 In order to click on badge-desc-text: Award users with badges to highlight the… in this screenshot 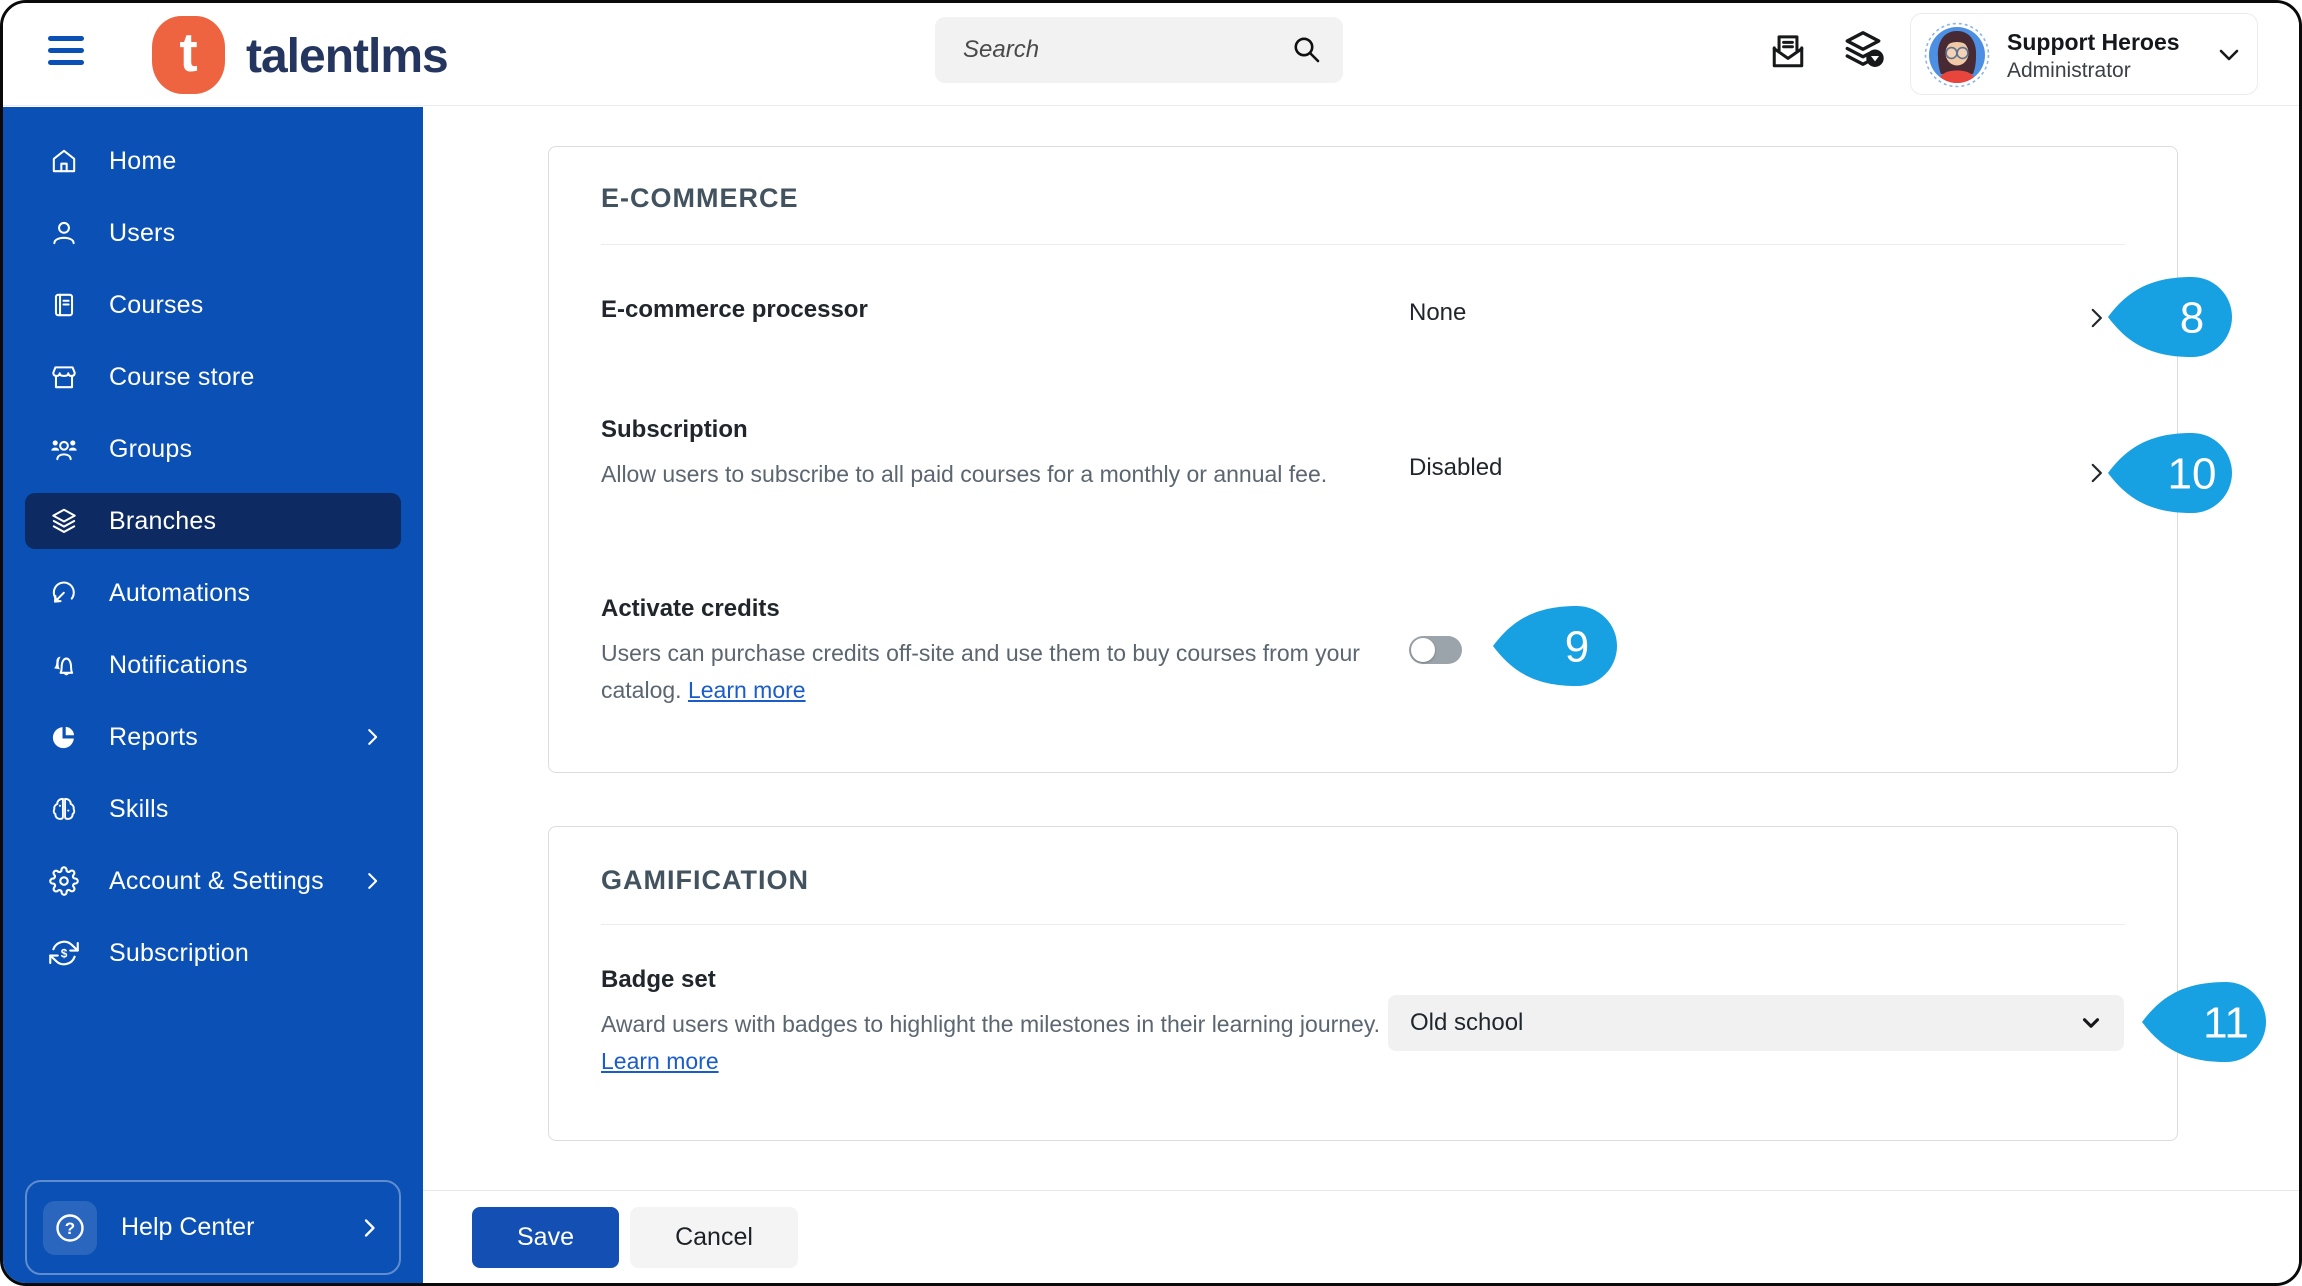, I will do `click(991, 1024)`.